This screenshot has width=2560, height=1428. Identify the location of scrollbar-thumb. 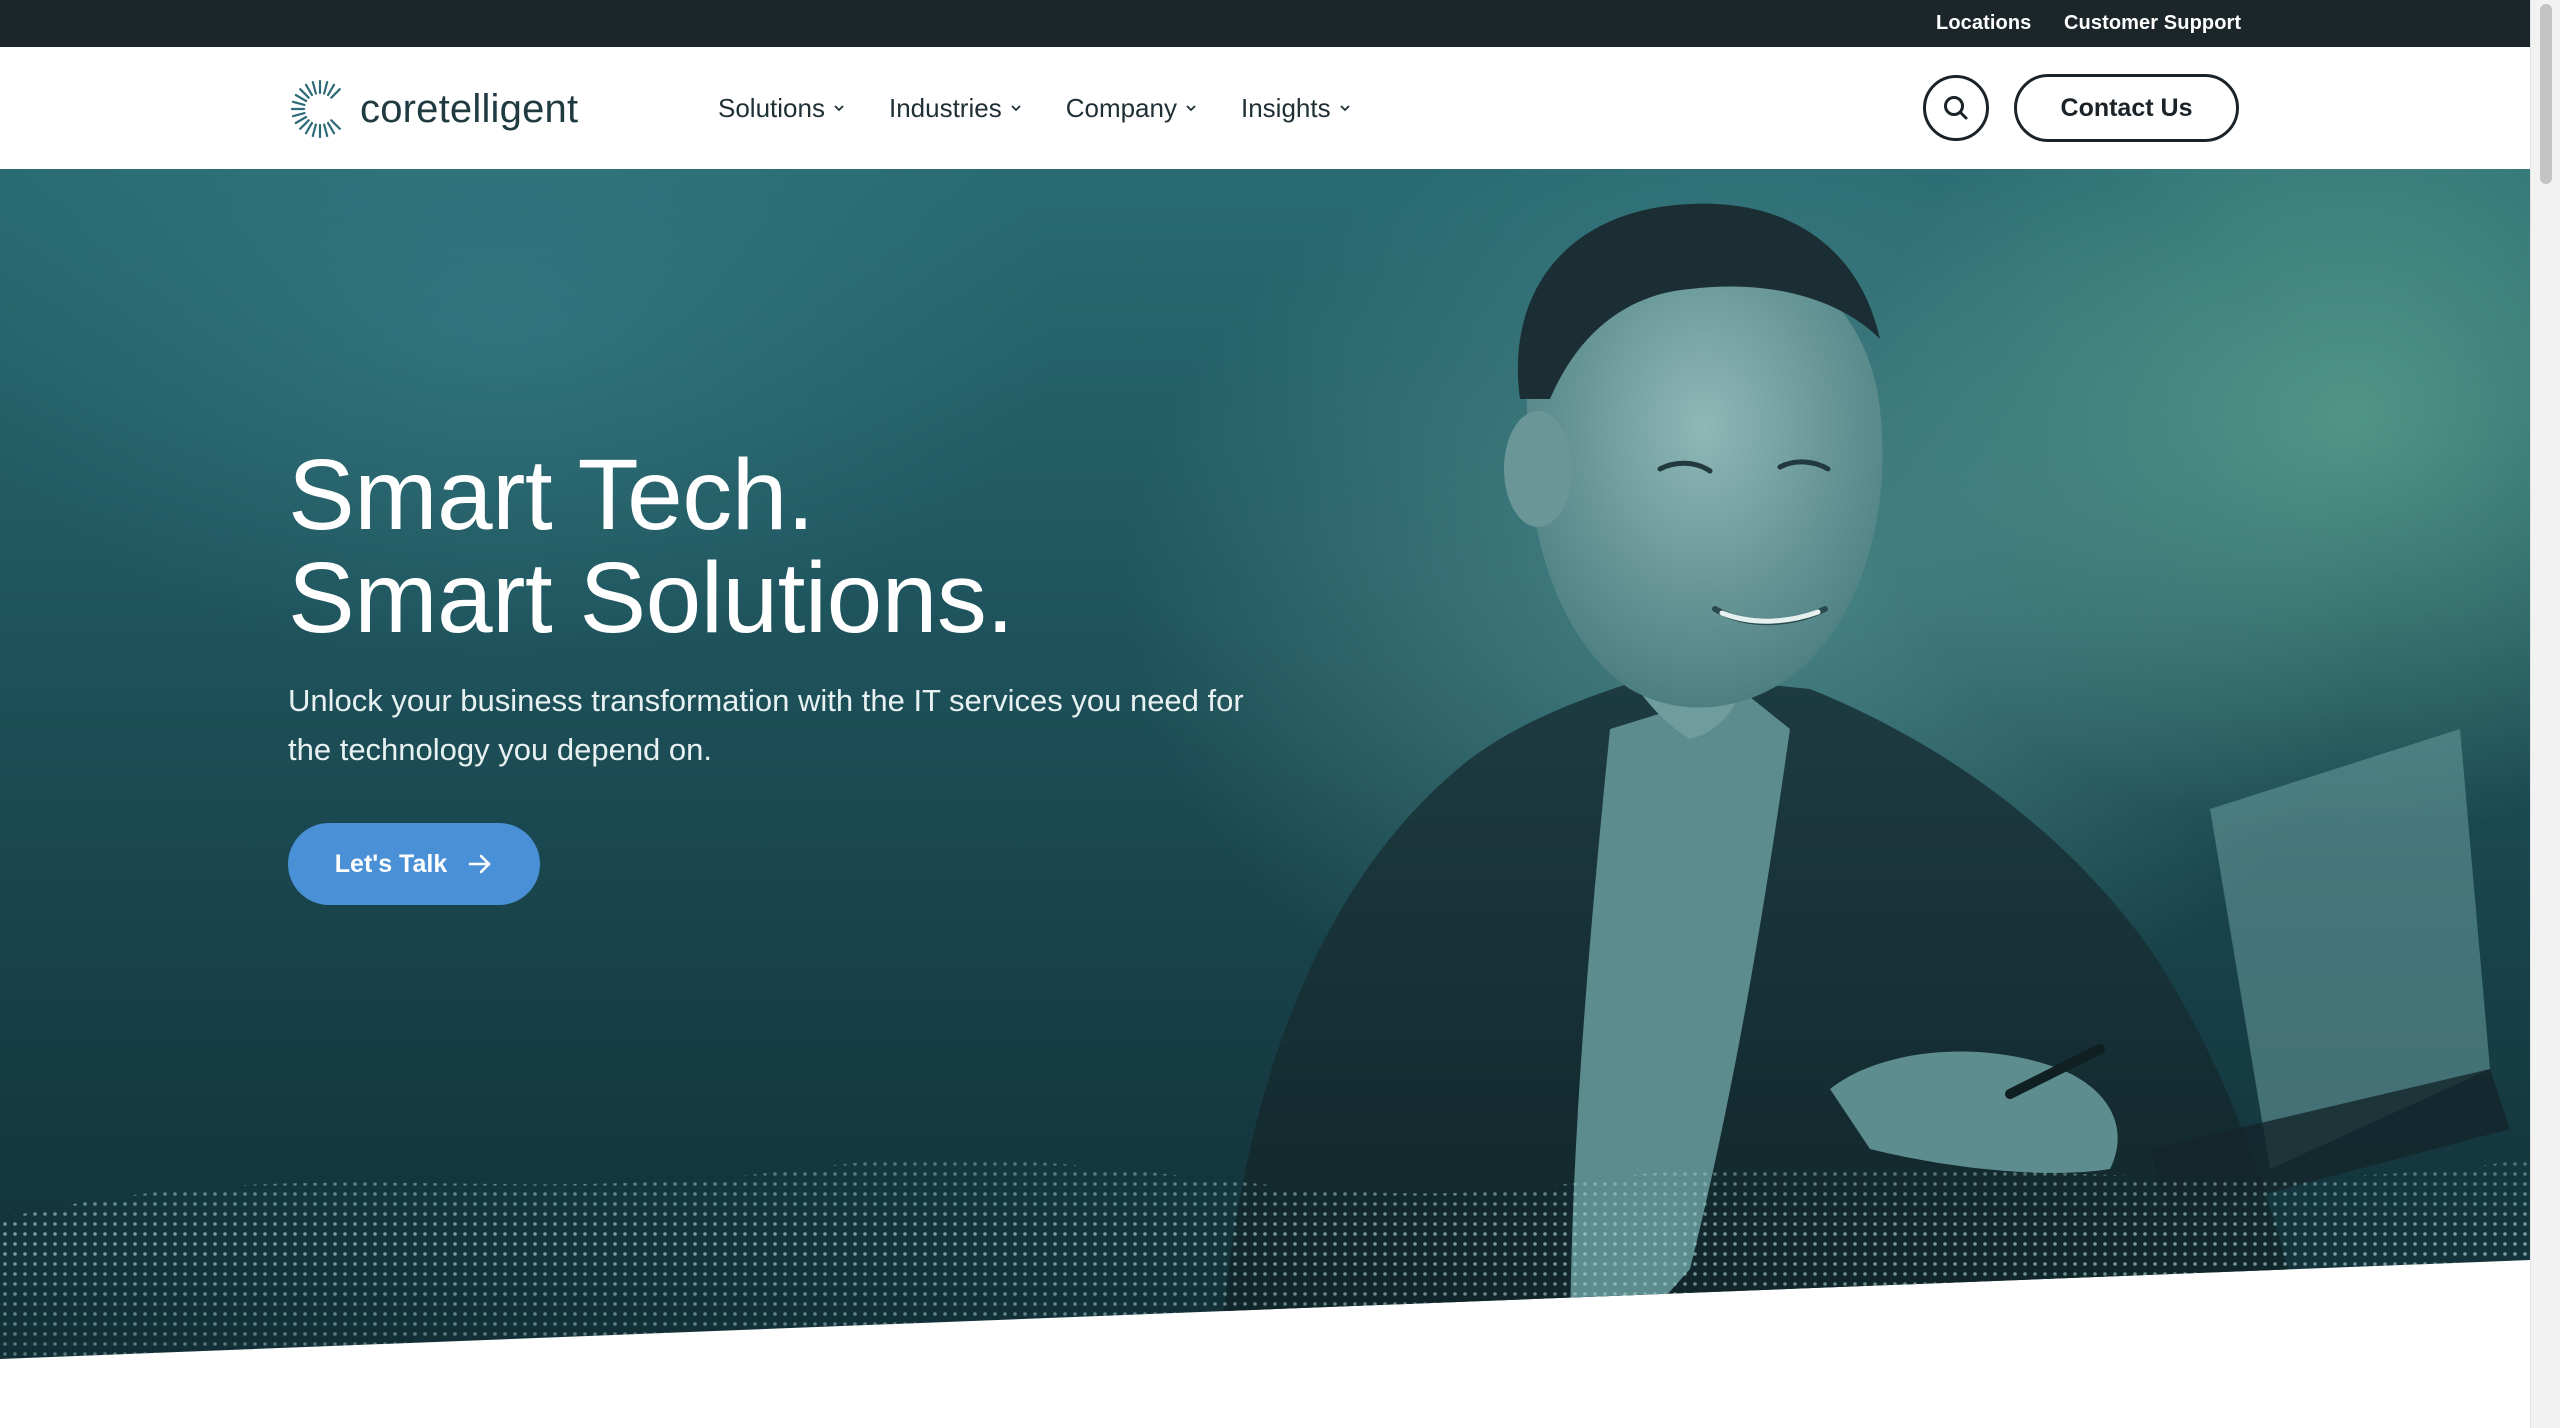
(2546, 94).